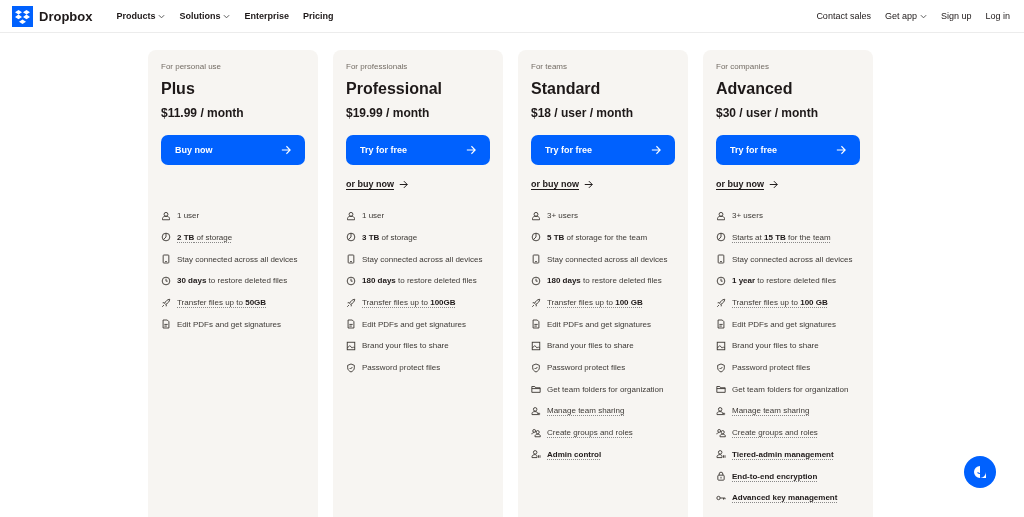 This screenshot has height=517, width=1024. Describe the element at coordinates (409, 302) in the screenshot. I see `feature-text: Transfer files up to 100GB` at that location.